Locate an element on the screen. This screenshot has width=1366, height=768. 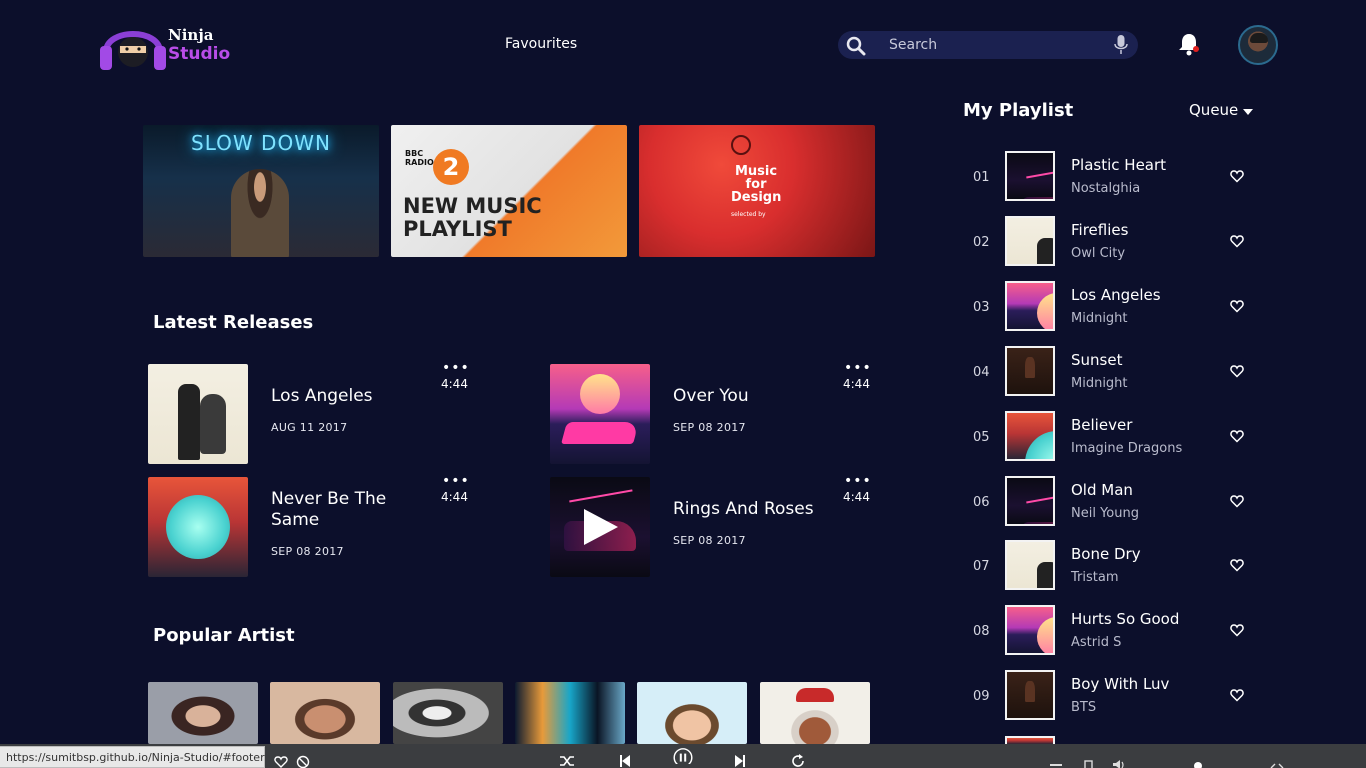
release-date: AUG 11 2017 is located at coordinates (309, 427).